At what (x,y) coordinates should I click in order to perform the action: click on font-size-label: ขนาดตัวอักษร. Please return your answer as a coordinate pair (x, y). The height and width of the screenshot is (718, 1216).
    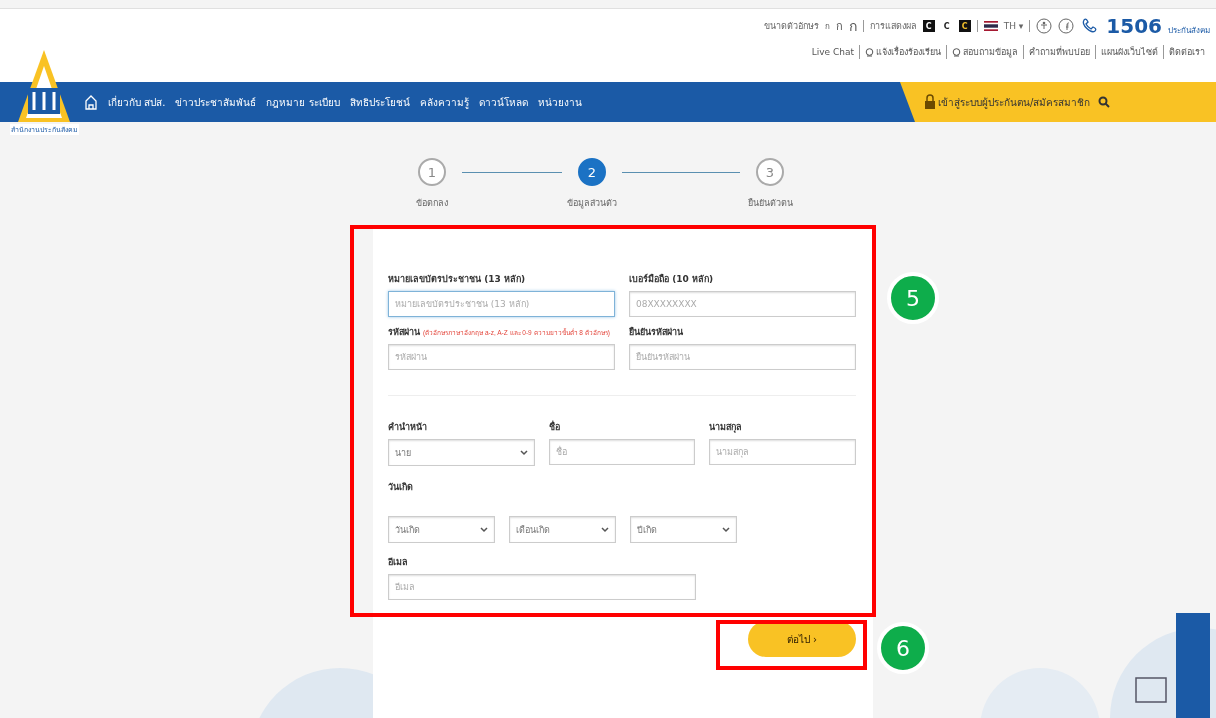
    Looking at the image, I should click on (791, 26).